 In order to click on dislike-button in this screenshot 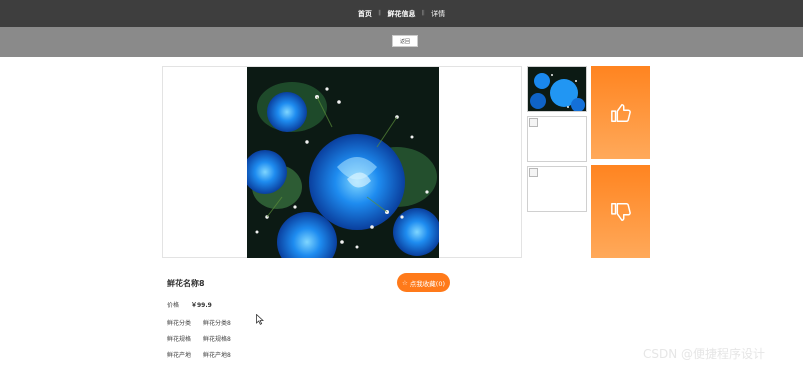, I will do `click(620, 211)`.